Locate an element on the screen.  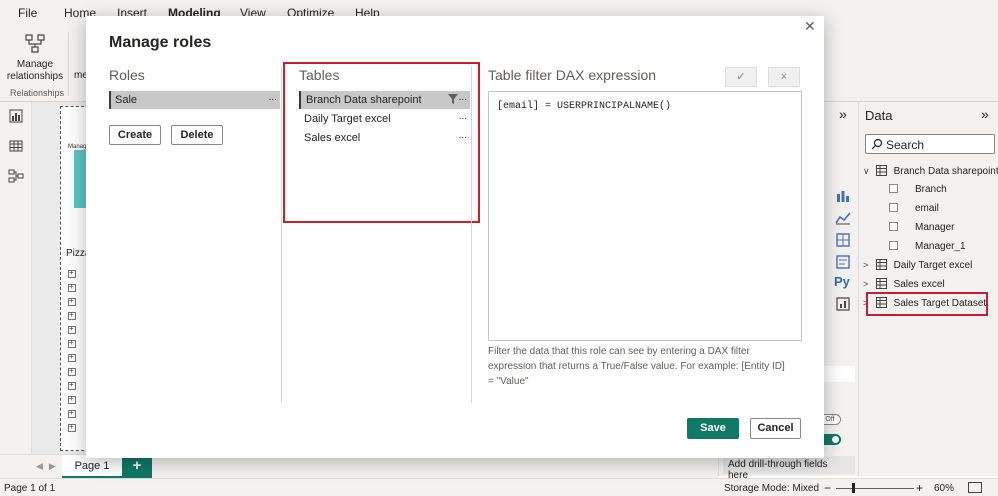
delete-role-button: Delete is located at coordinates (197, 135).